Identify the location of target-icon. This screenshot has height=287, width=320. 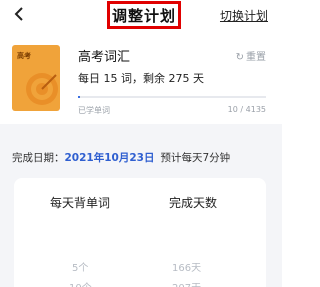
(42, 89).